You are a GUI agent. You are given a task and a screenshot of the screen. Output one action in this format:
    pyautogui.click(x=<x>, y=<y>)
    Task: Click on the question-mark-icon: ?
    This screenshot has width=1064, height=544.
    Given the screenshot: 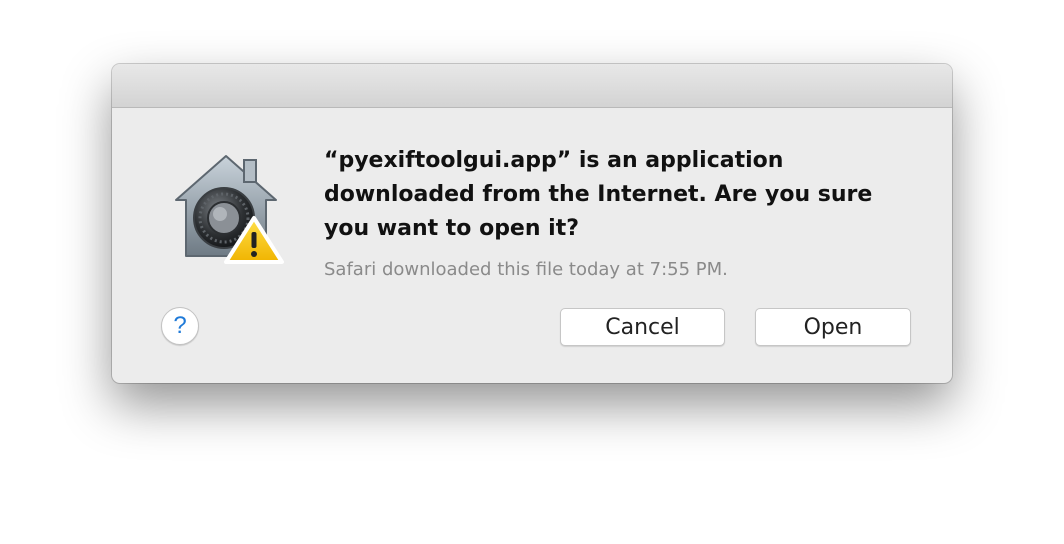 What is the action you would take?
    pyautogui.click(x=180, y=325)
    